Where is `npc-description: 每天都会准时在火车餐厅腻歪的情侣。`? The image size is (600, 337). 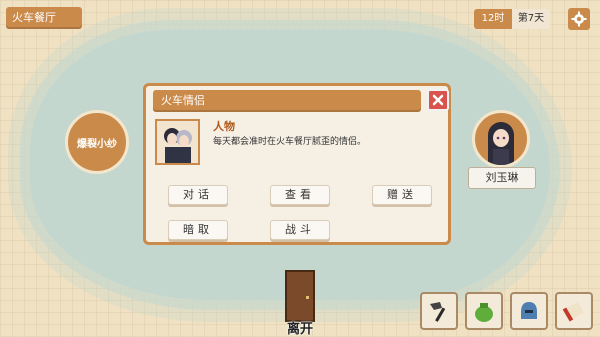 npc-description: 每天都会准时在火车餐厅腻歪的情侣。 is located at coordinates (290, 142).